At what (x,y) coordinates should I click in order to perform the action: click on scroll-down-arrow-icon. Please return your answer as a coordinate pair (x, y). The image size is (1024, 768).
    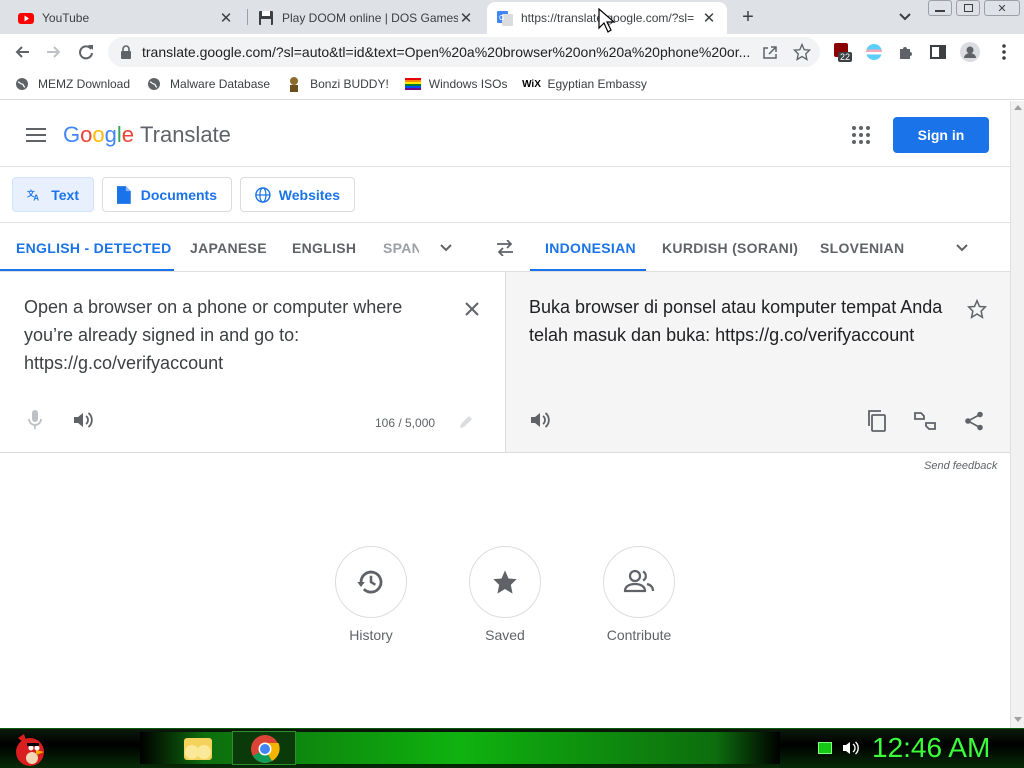
    Looking at the image, I should click on (1018, 719).